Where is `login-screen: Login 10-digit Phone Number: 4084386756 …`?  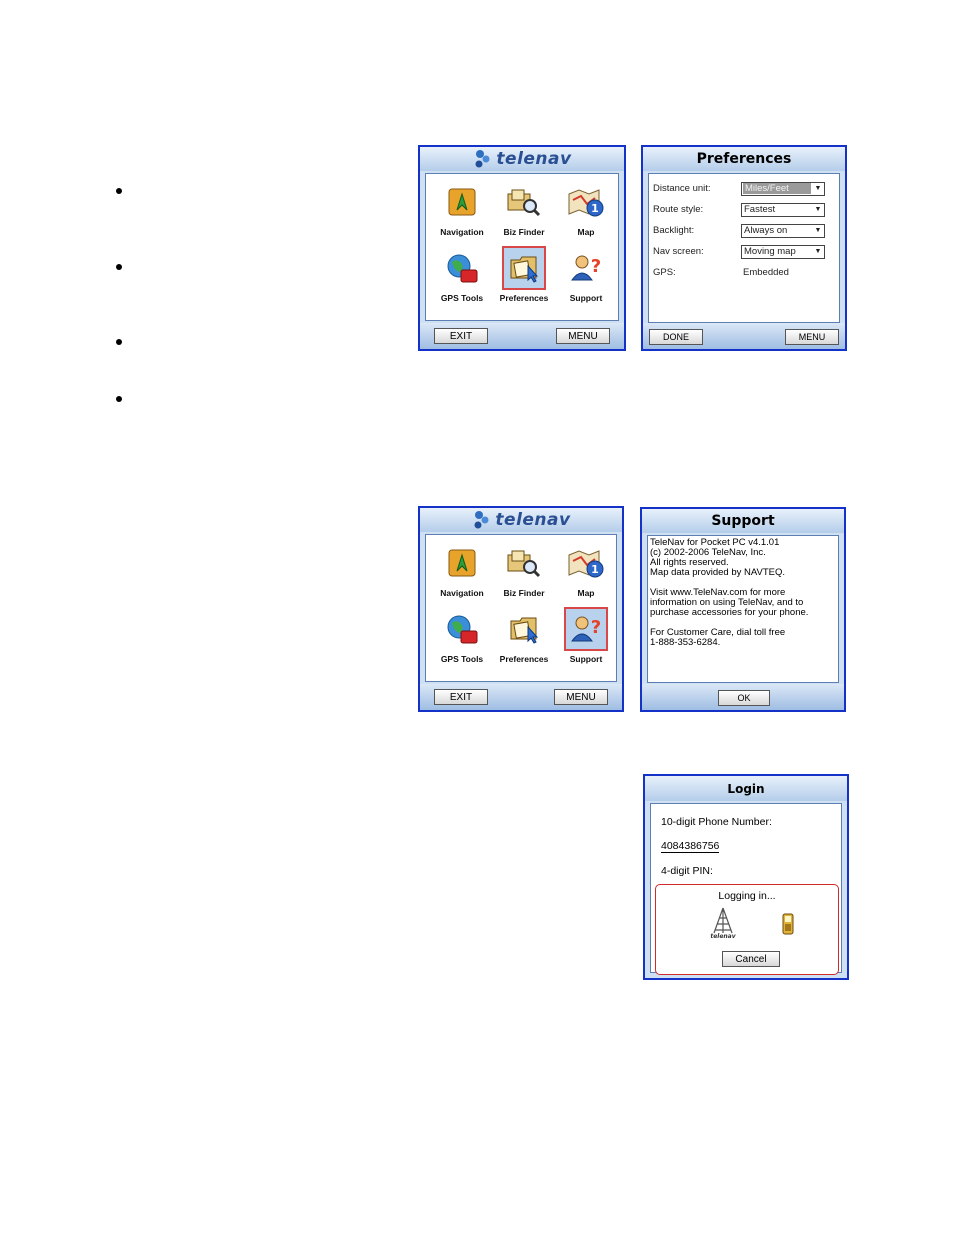 login-screen: Login 10-digit Phone Number: 4084386756 … is located at coordinates (746, 877).